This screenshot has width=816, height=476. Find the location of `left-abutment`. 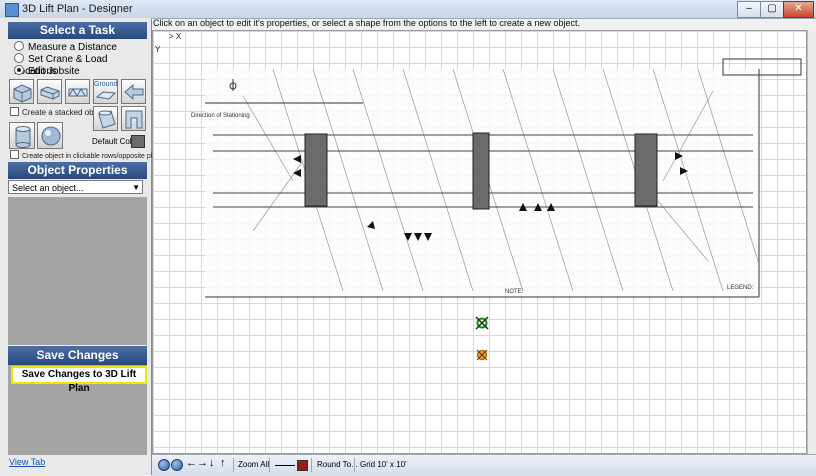

left-abutment is located at coordinates (316, 170).